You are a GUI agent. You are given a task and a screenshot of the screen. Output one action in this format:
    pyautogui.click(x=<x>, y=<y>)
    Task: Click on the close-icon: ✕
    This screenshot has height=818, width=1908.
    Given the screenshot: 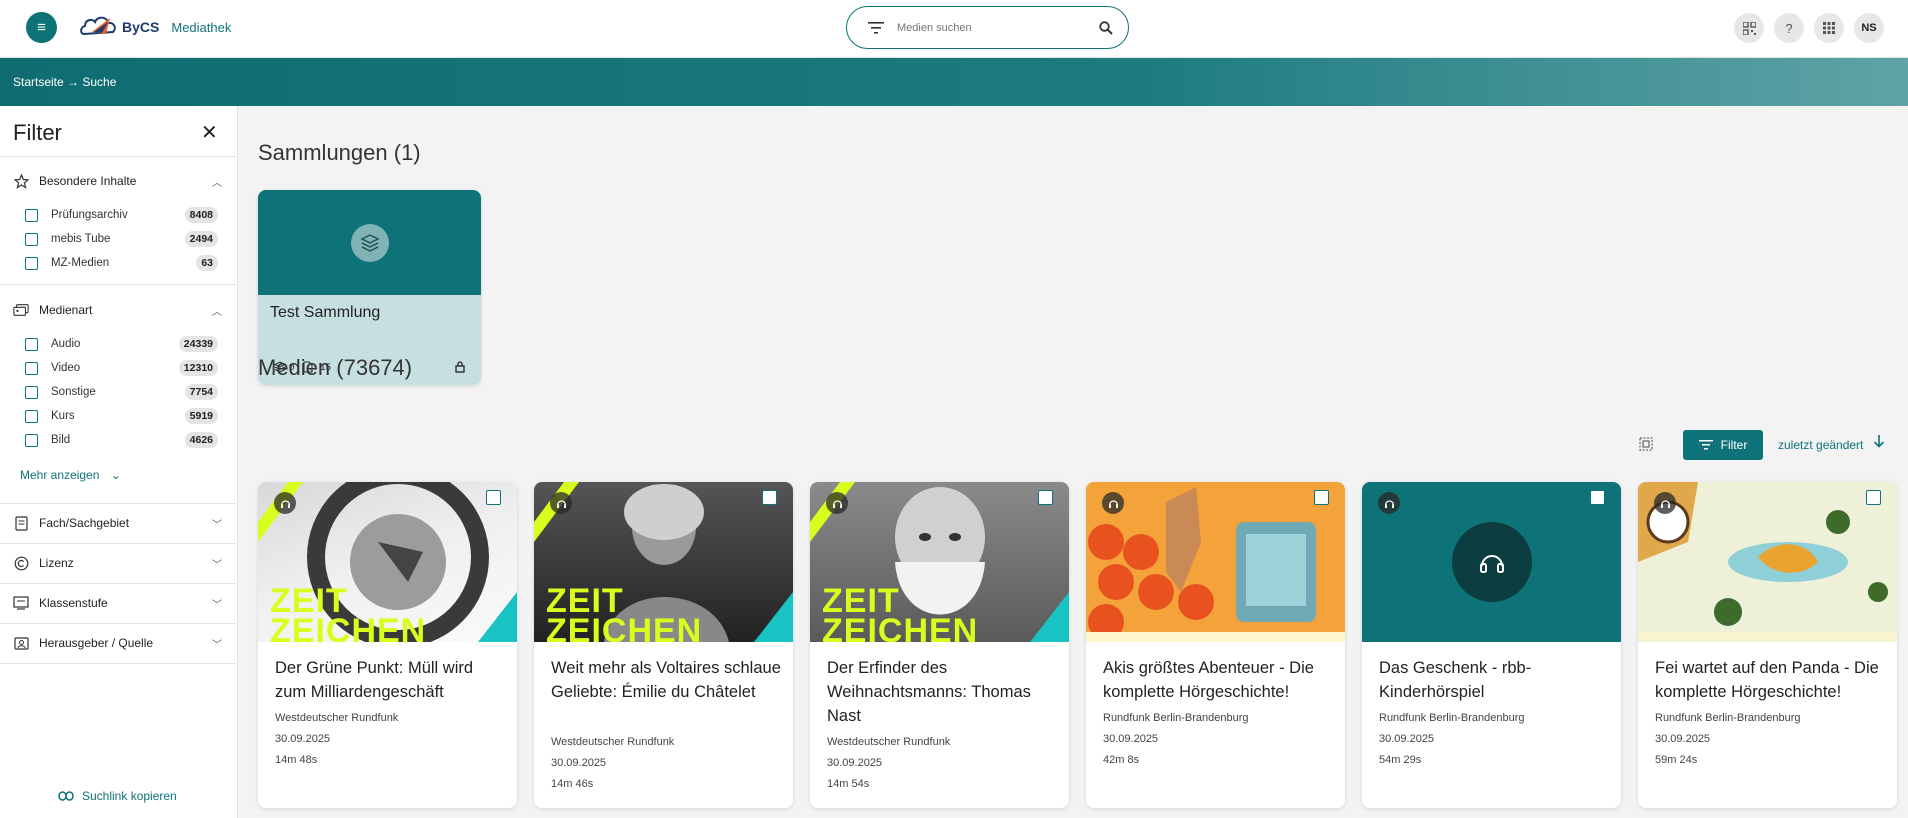 What is the action you would take?
    pyautogui.click(x=209, y=133)
    